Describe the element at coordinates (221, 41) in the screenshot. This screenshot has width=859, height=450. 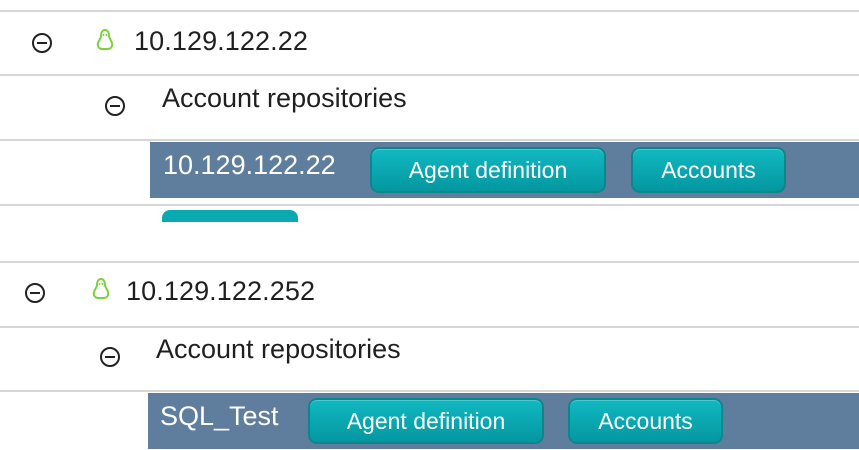
I see `host-ip: 10.129.122.22` at that location.